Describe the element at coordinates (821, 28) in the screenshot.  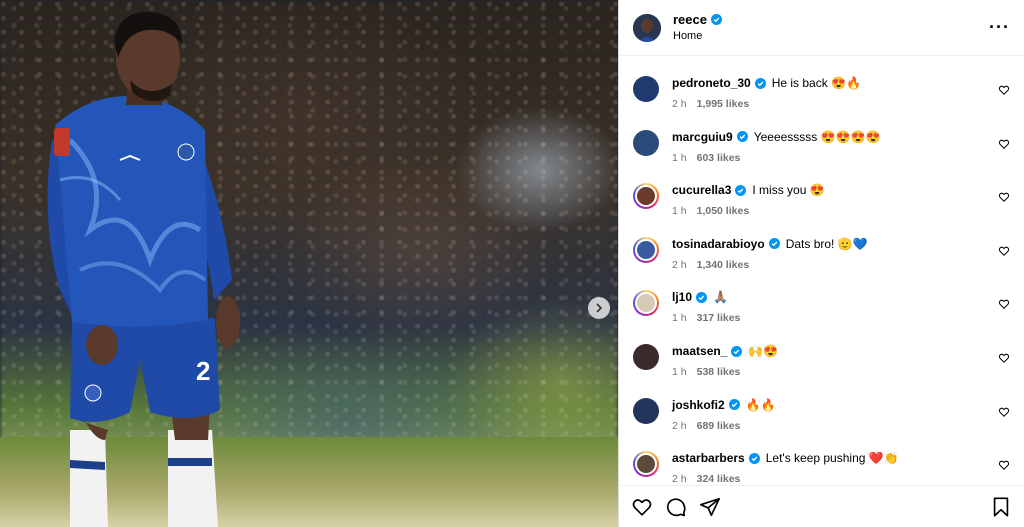
I see `post-header: reece Home ···` at that location.